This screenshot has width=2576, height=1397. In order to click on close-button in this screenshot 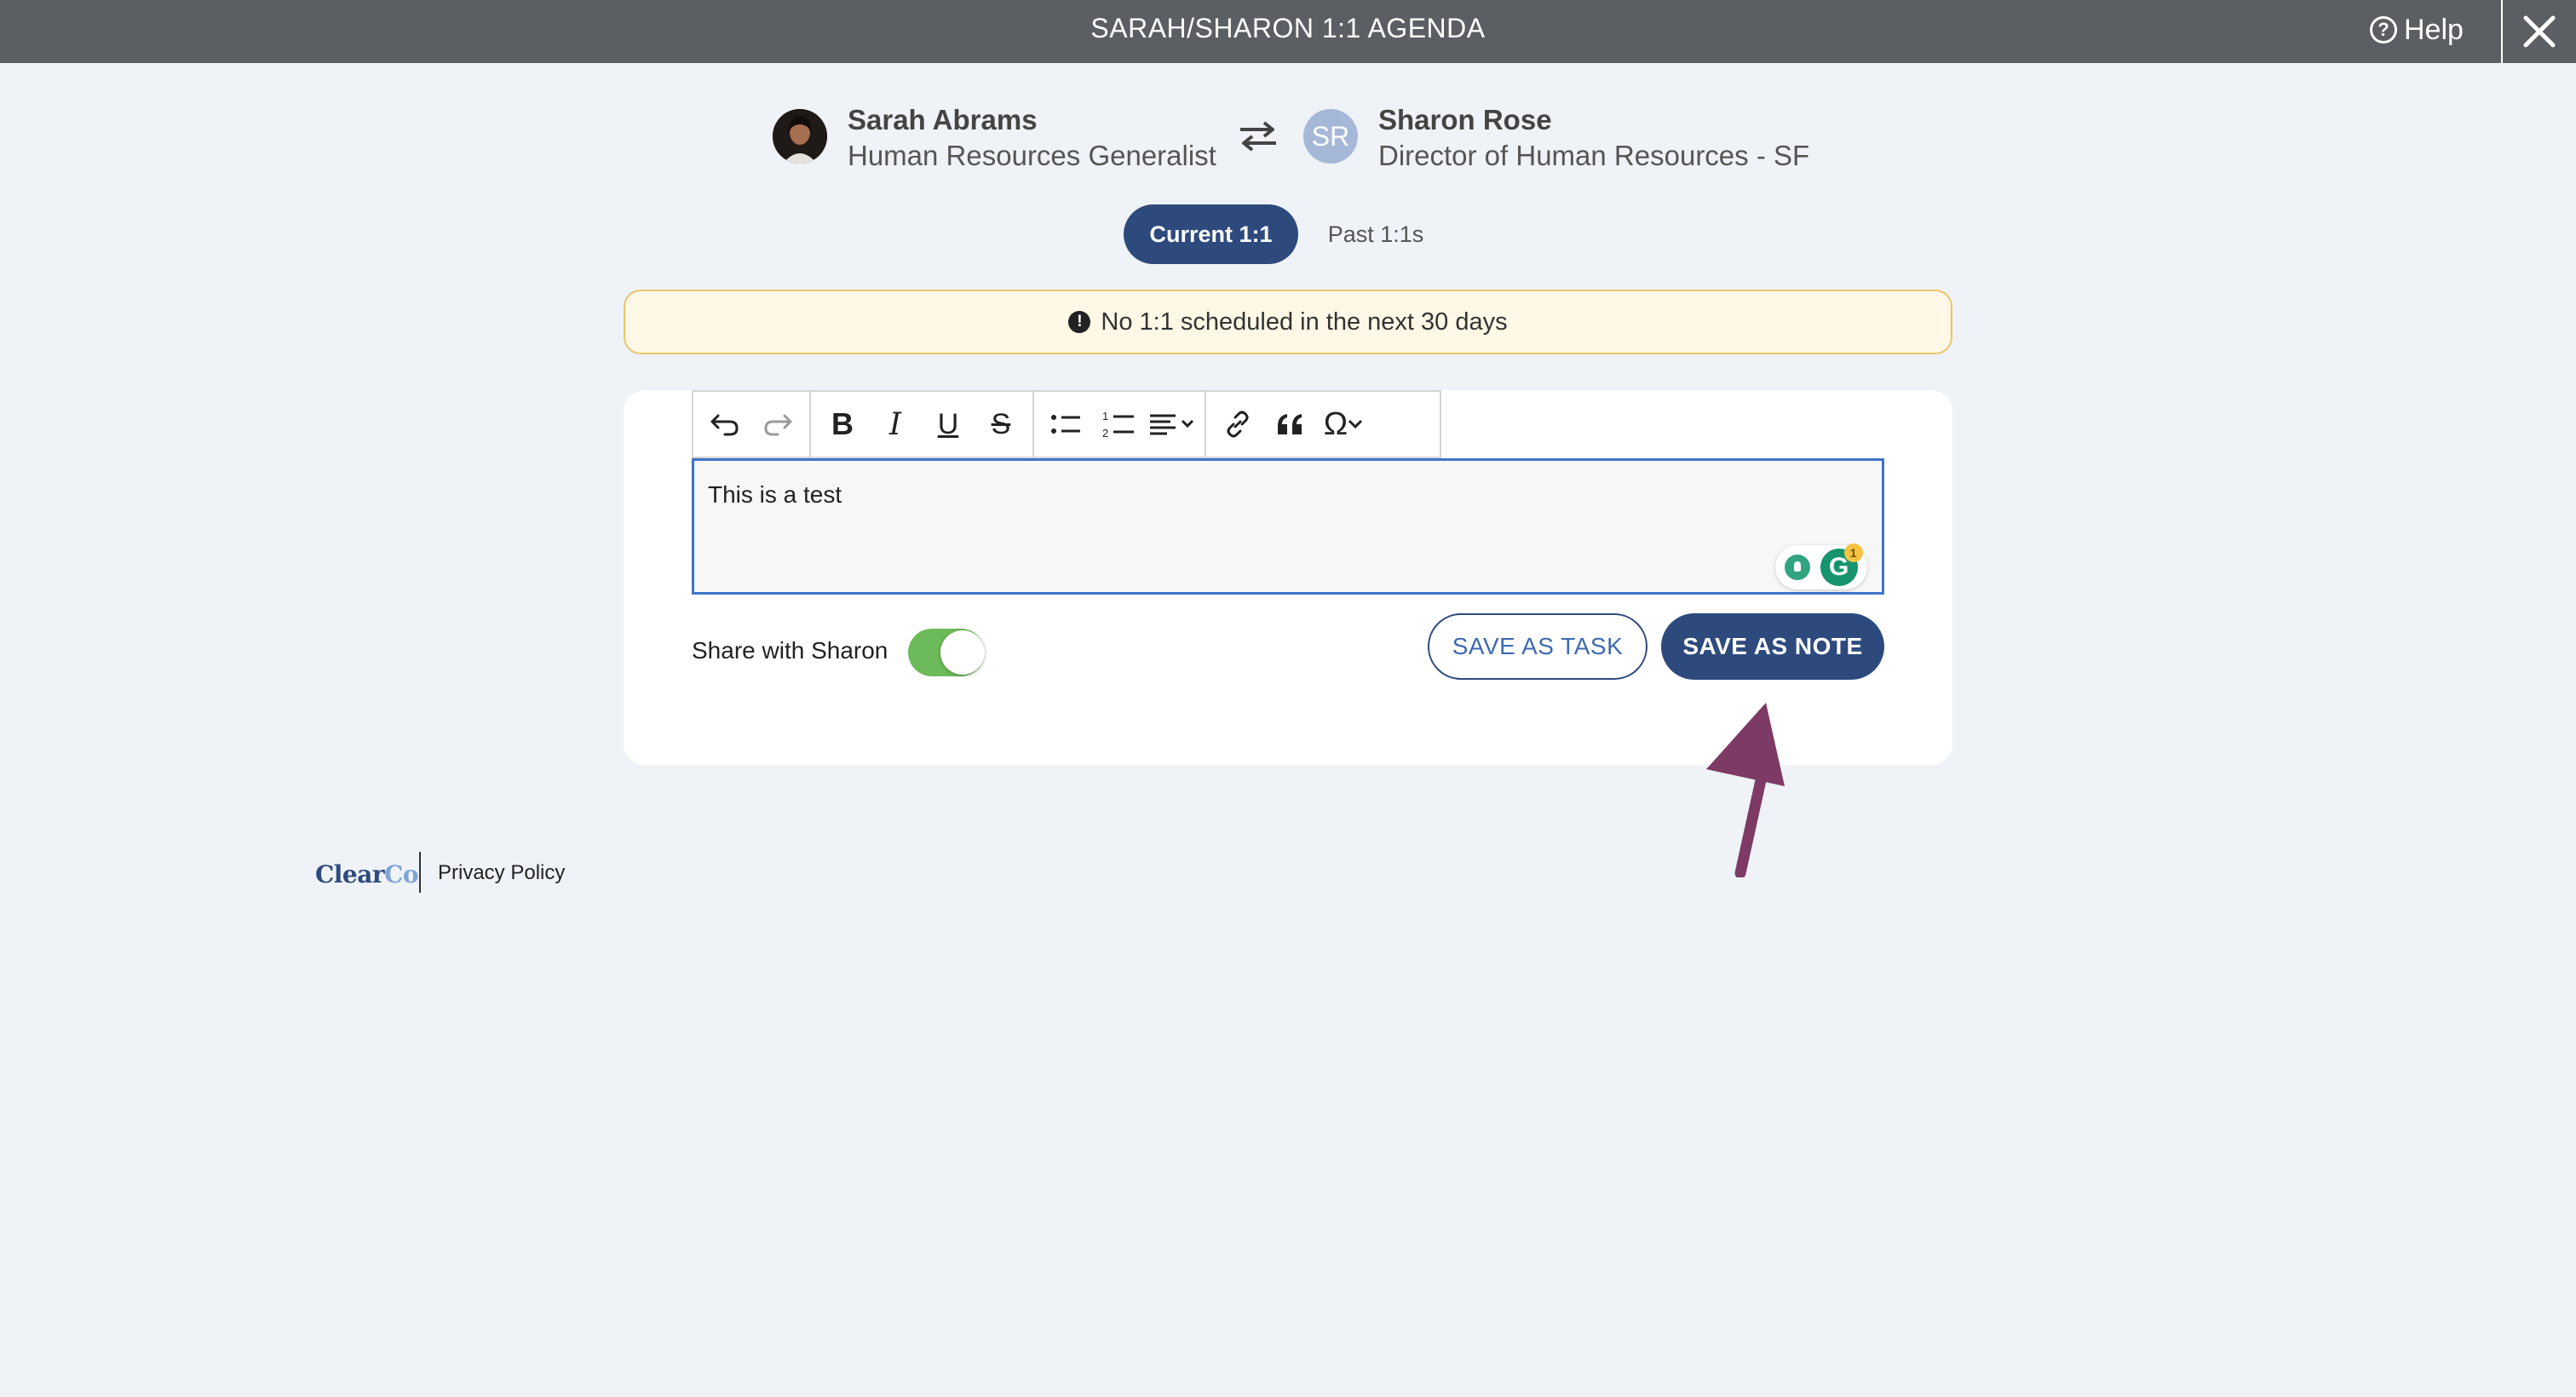, I will do `click(2539, 31)`.